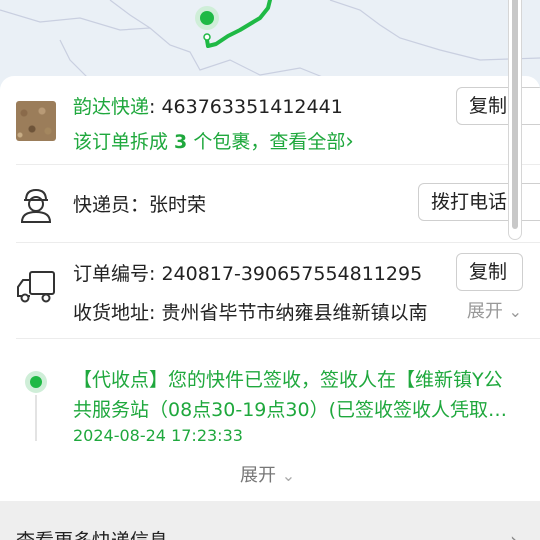 This screenshot has width=540, height=540. What do you see at coordinates (36, 382) in the screenshot?
I see `timeline-dot` at bounding box center [36, 382].